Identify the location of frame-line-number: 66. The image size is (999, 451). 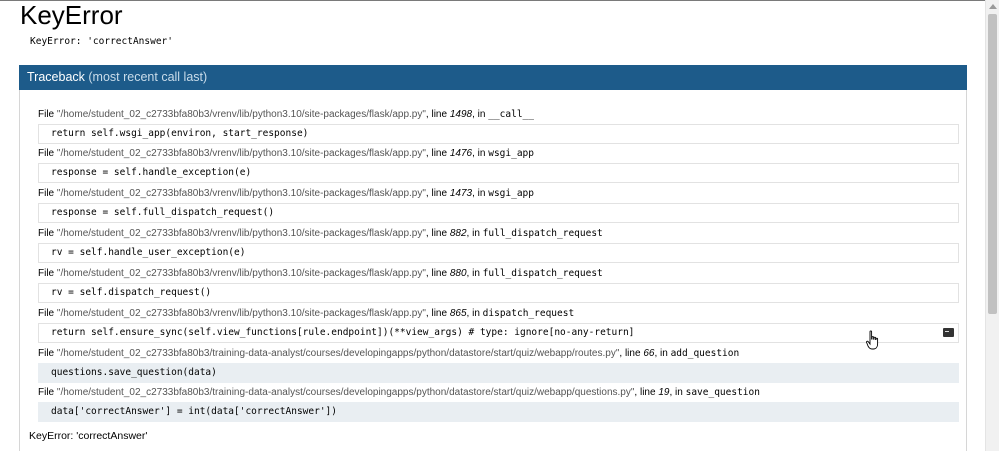
(649, 353).